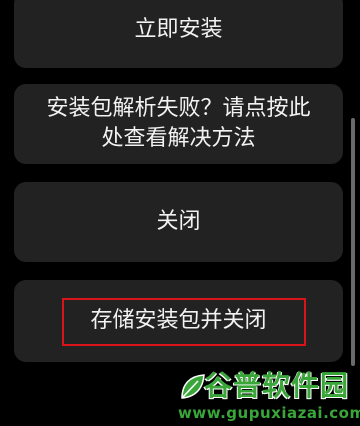 This screenshot has height=426, width=360. Describe the element at coordinates (353, 242) in the screenshot. I see `scrollbar` at that location.